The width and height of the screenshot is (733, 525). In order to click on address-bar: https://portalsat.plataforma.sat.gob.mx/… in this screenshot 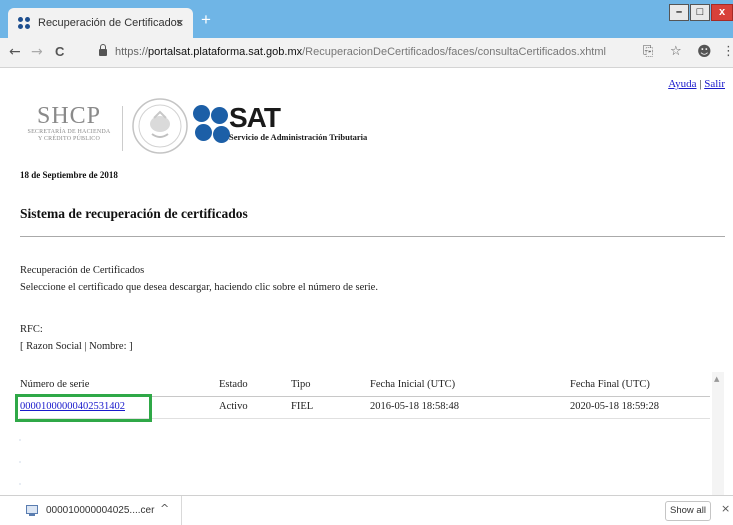, I will do `click(351, 53)`.